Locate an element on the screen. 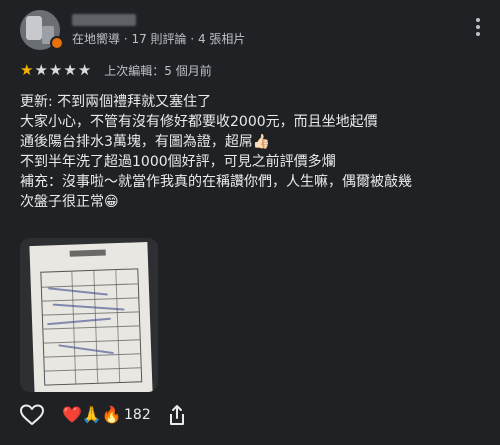  receipt-paper is located at coordinates (91, 316).